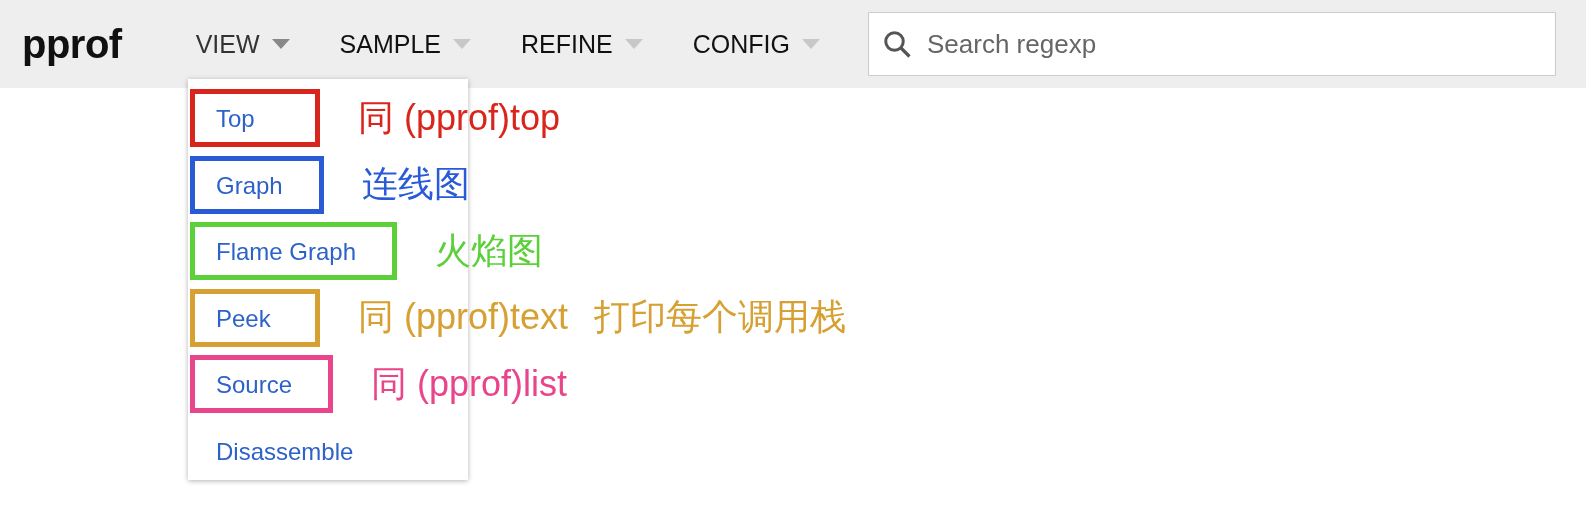 The height and width of the screenshot is (508, 1586). Describe the element at coordinates (720, 317) in the screenshot. I see `annotation-text: 打印每个调用栈` at that location.